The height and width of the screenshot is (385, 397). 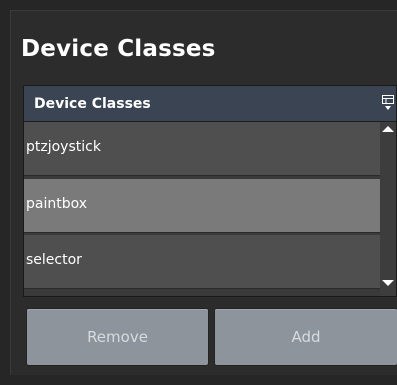 I want to click on row-label: paintbox, so click(x=57, y=204).